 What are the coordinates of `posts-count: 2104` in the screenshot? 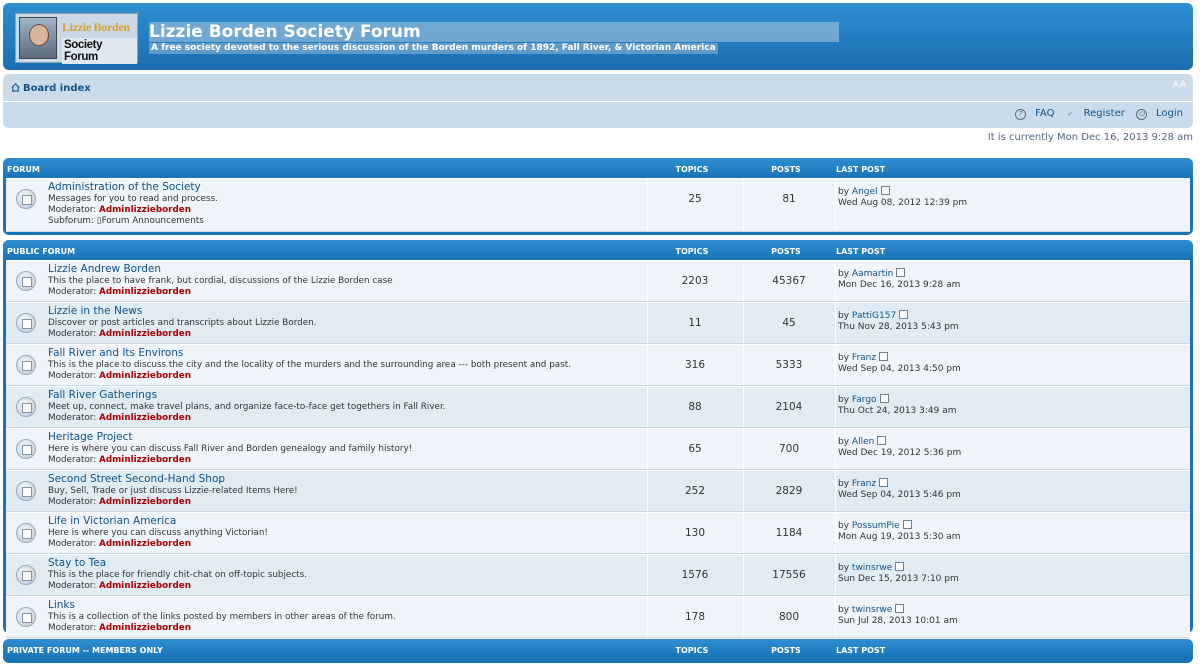 It's located at (789, 407).